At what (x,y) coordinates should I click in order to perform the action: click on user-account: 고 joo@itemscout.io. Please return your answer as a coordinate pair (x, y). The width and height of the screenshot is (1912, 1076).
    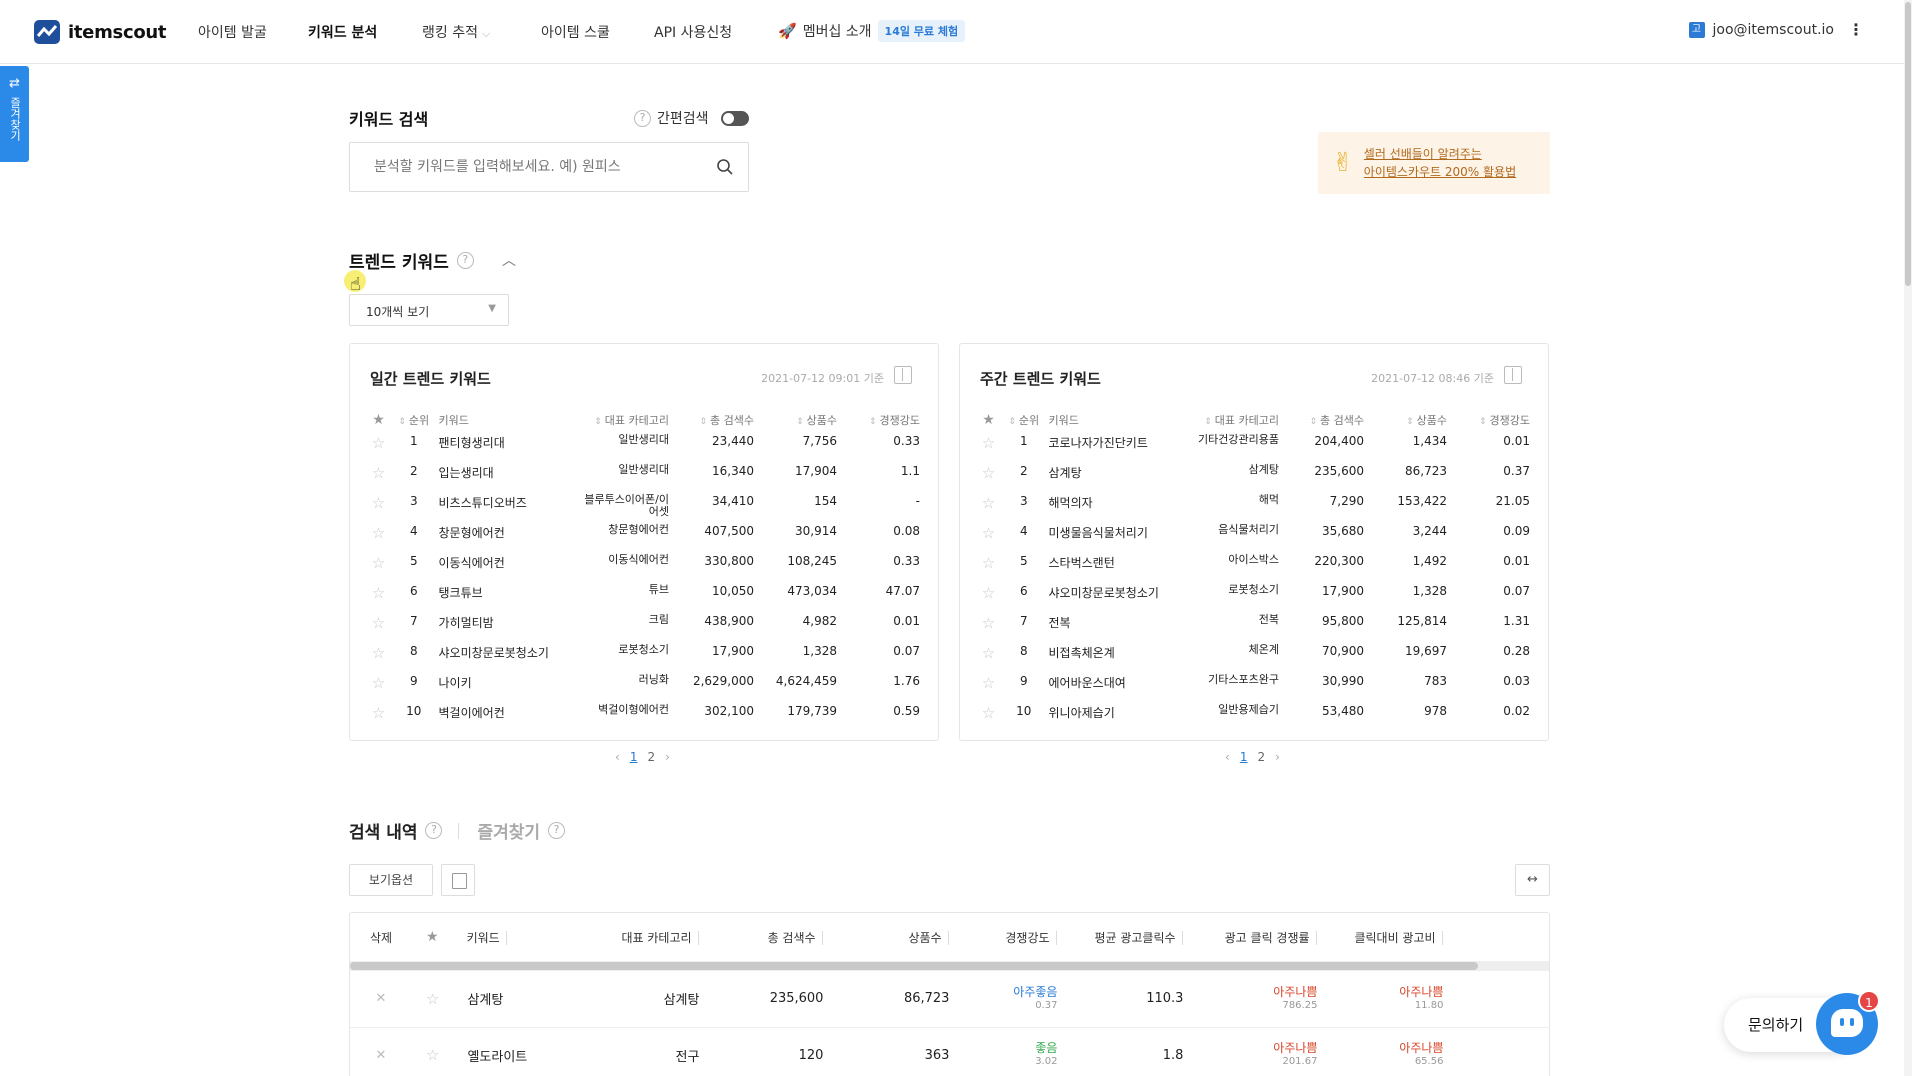
    Looking at the image, I should click on (1761, 30).